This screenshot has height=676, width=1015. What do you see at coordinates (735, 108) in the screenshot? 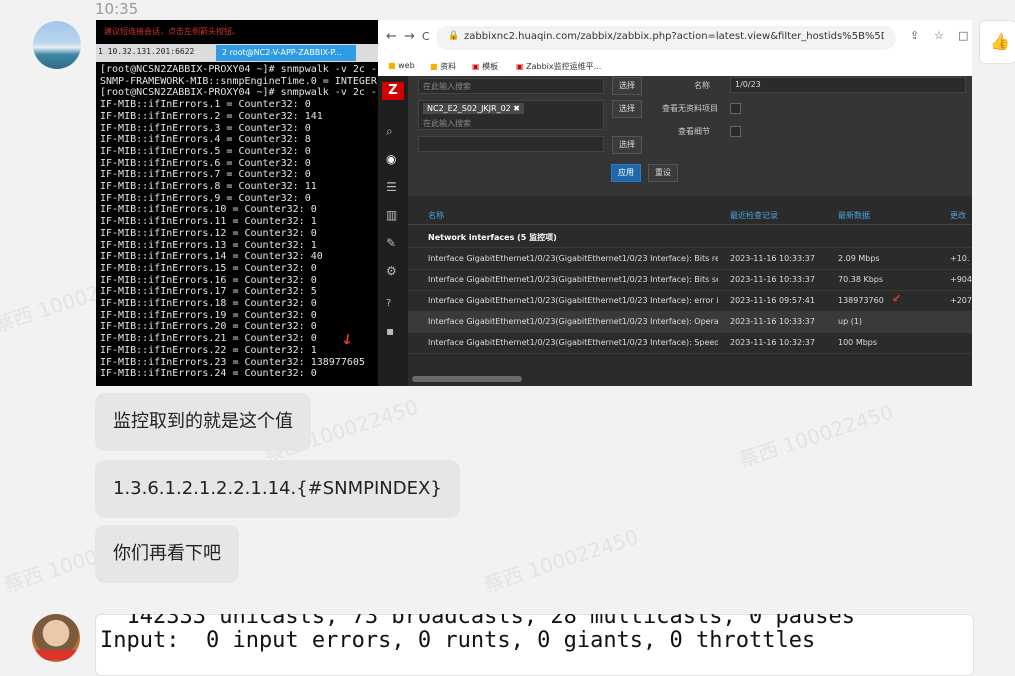
I see `show-no-data-checkbox` at bounding box center [735, 108].